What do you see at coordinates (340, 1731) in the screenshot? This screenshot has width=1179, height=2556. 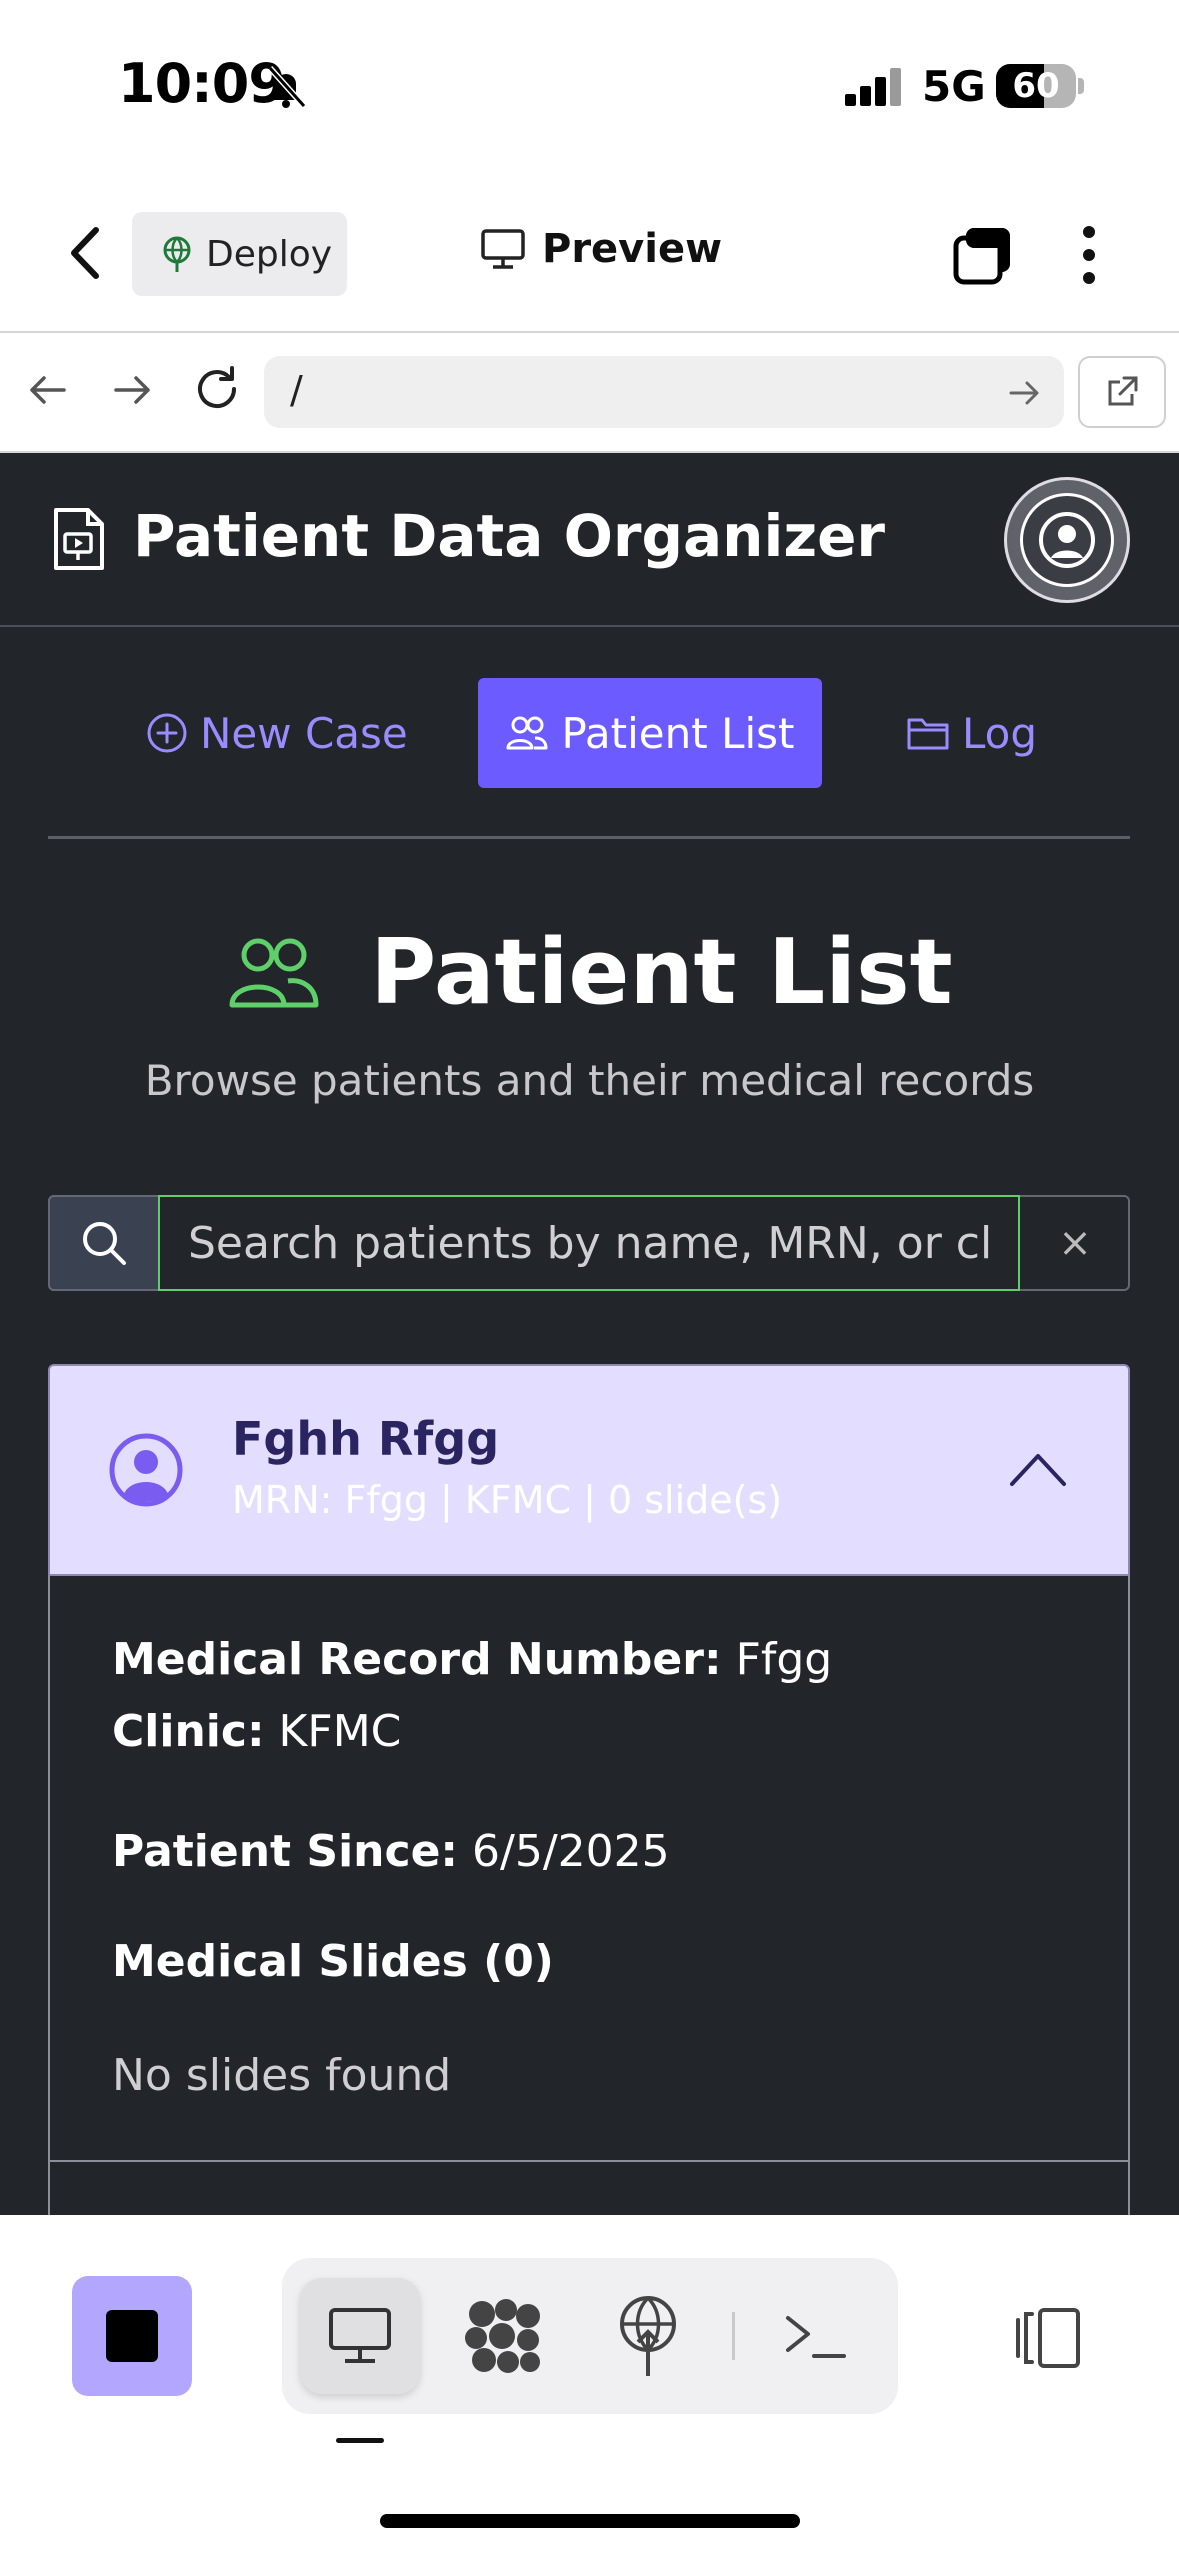 I see `clinic-value: KFMC` at bounding box center [340, 1731].